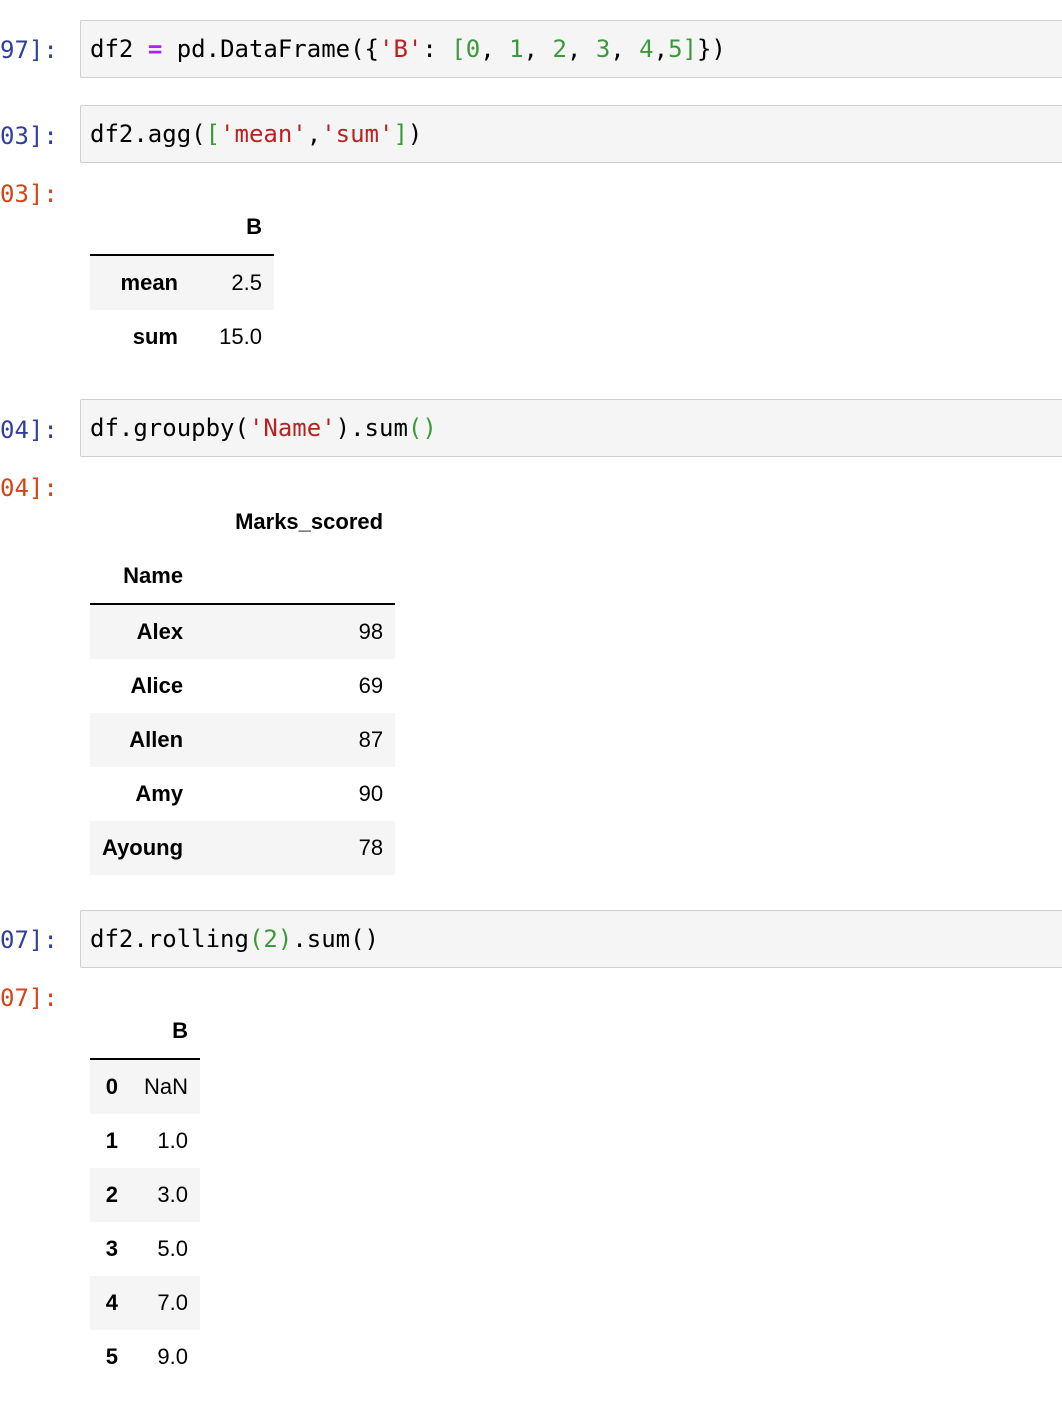 This screenshot has height=1408, width=1062. Describe the element at coordinates (29, 50) in the screenshot. I see `in-prompt: 97]:` at that location.